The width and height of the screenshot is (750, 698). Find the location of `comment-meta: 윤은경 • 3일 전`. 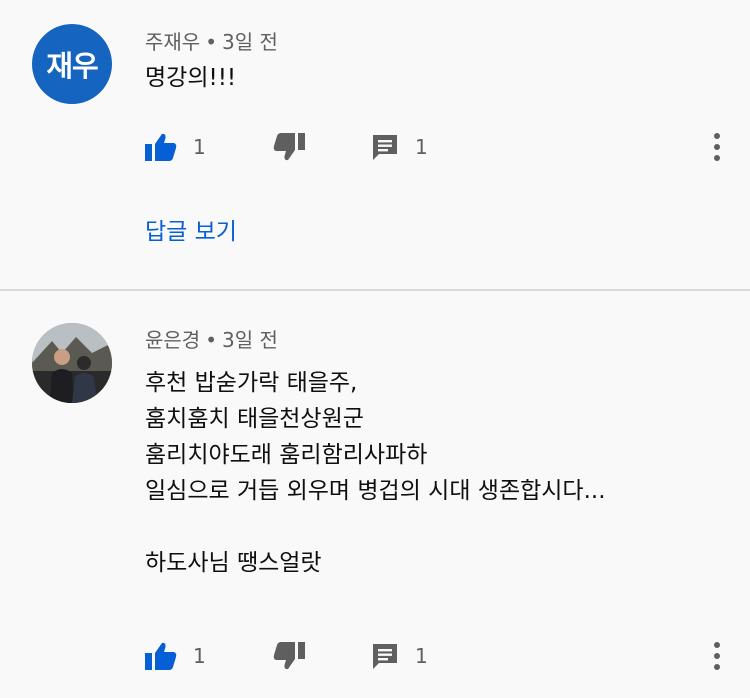

comment-meta: 윤은경 • 3일 전 is located at coordinates (211, 338).